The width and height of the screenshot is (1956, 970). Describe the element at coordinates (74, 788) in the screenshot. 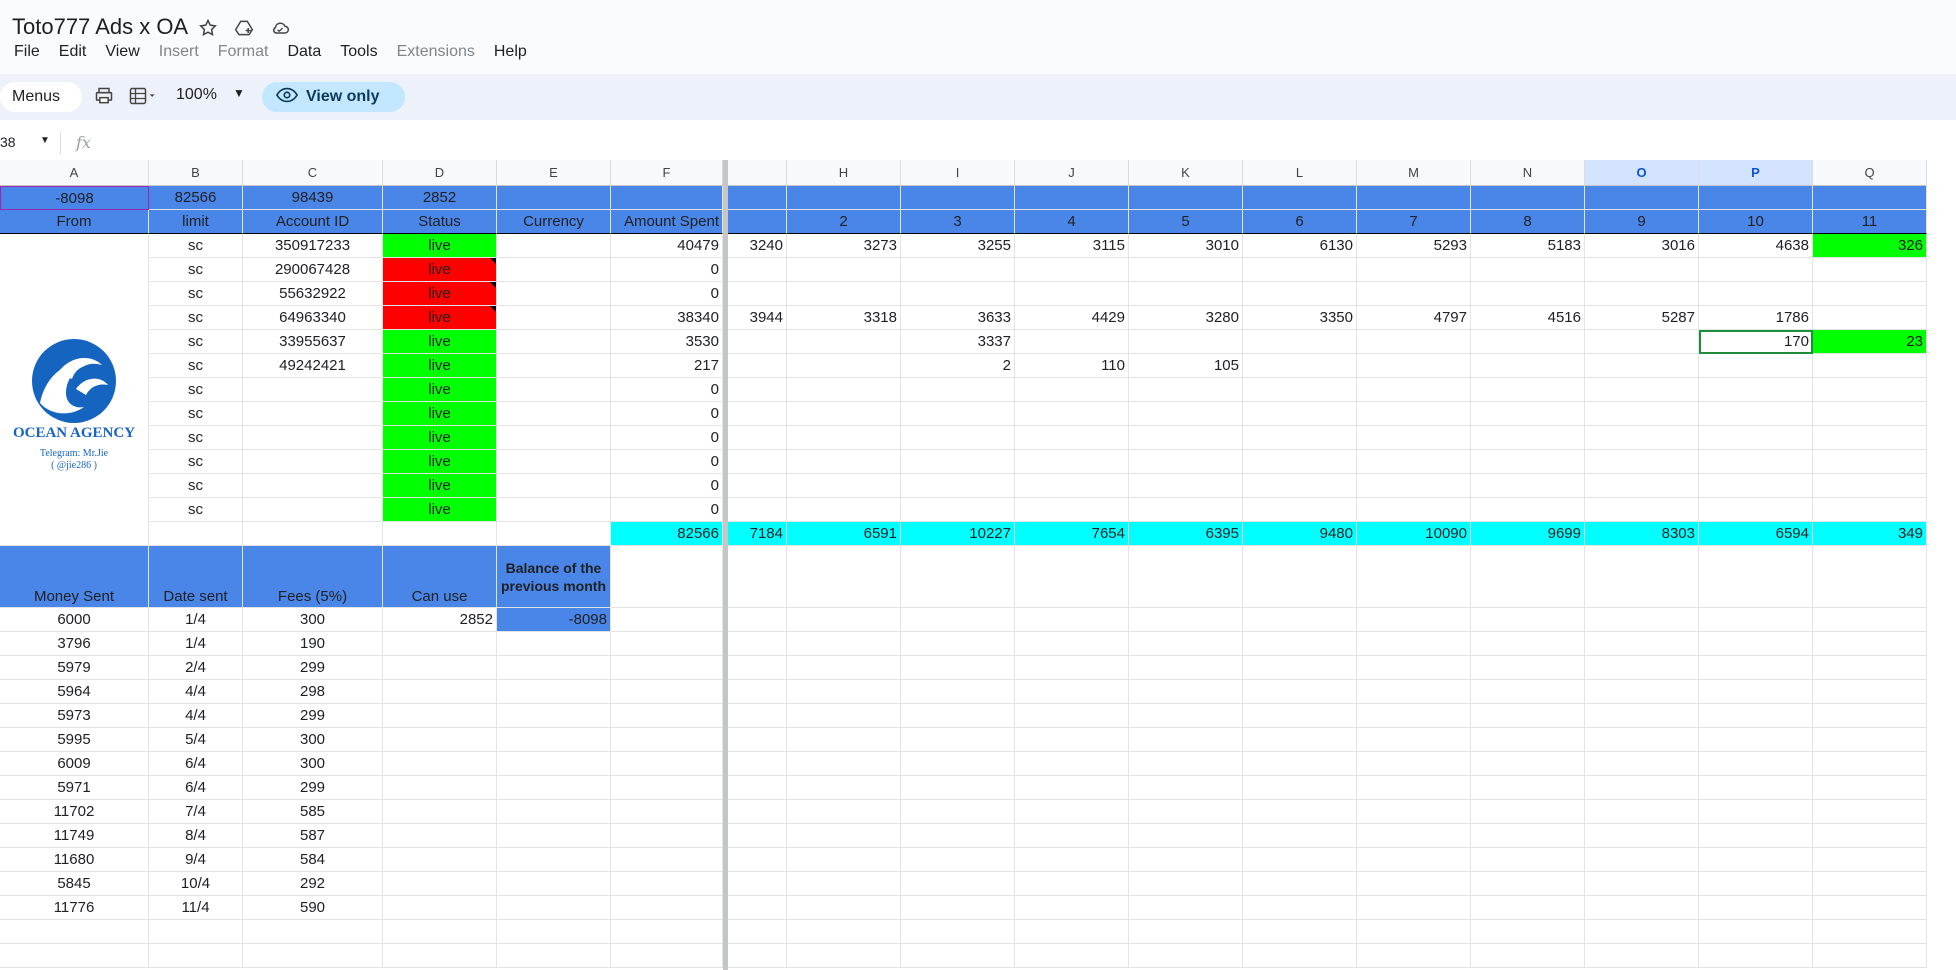

I see `money-sent-cell: 5971` at that location.